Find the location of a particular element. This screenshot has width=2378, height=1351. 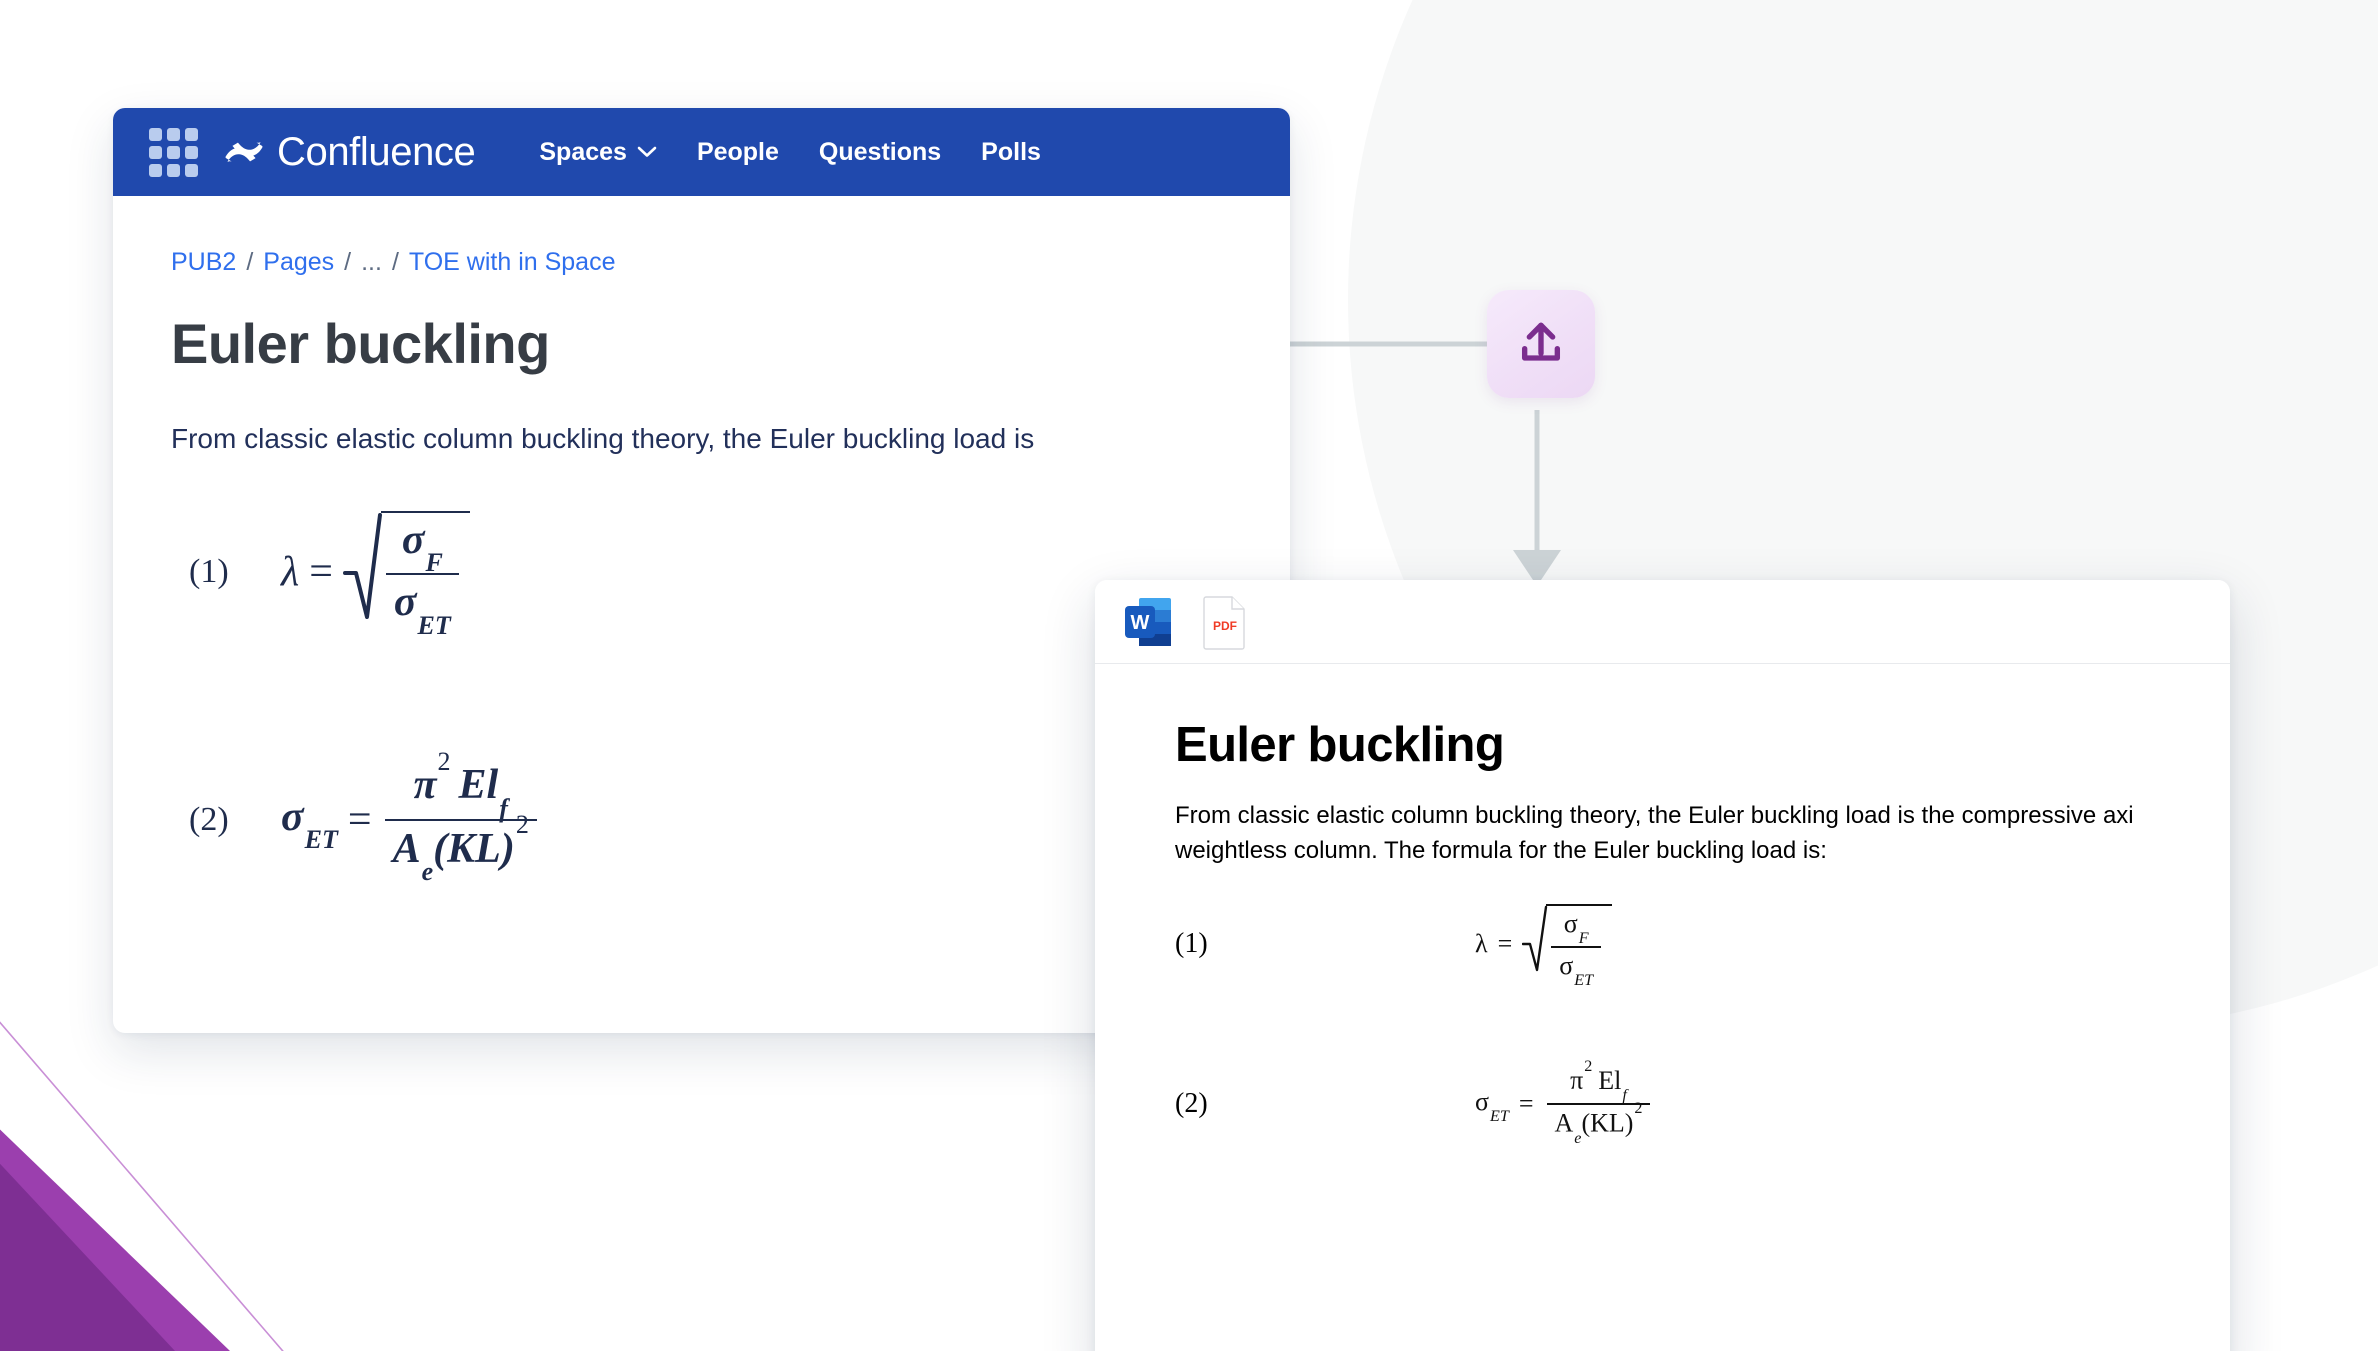

denominator-paren-term: (KL) is located at coordinates (1607, 1123).